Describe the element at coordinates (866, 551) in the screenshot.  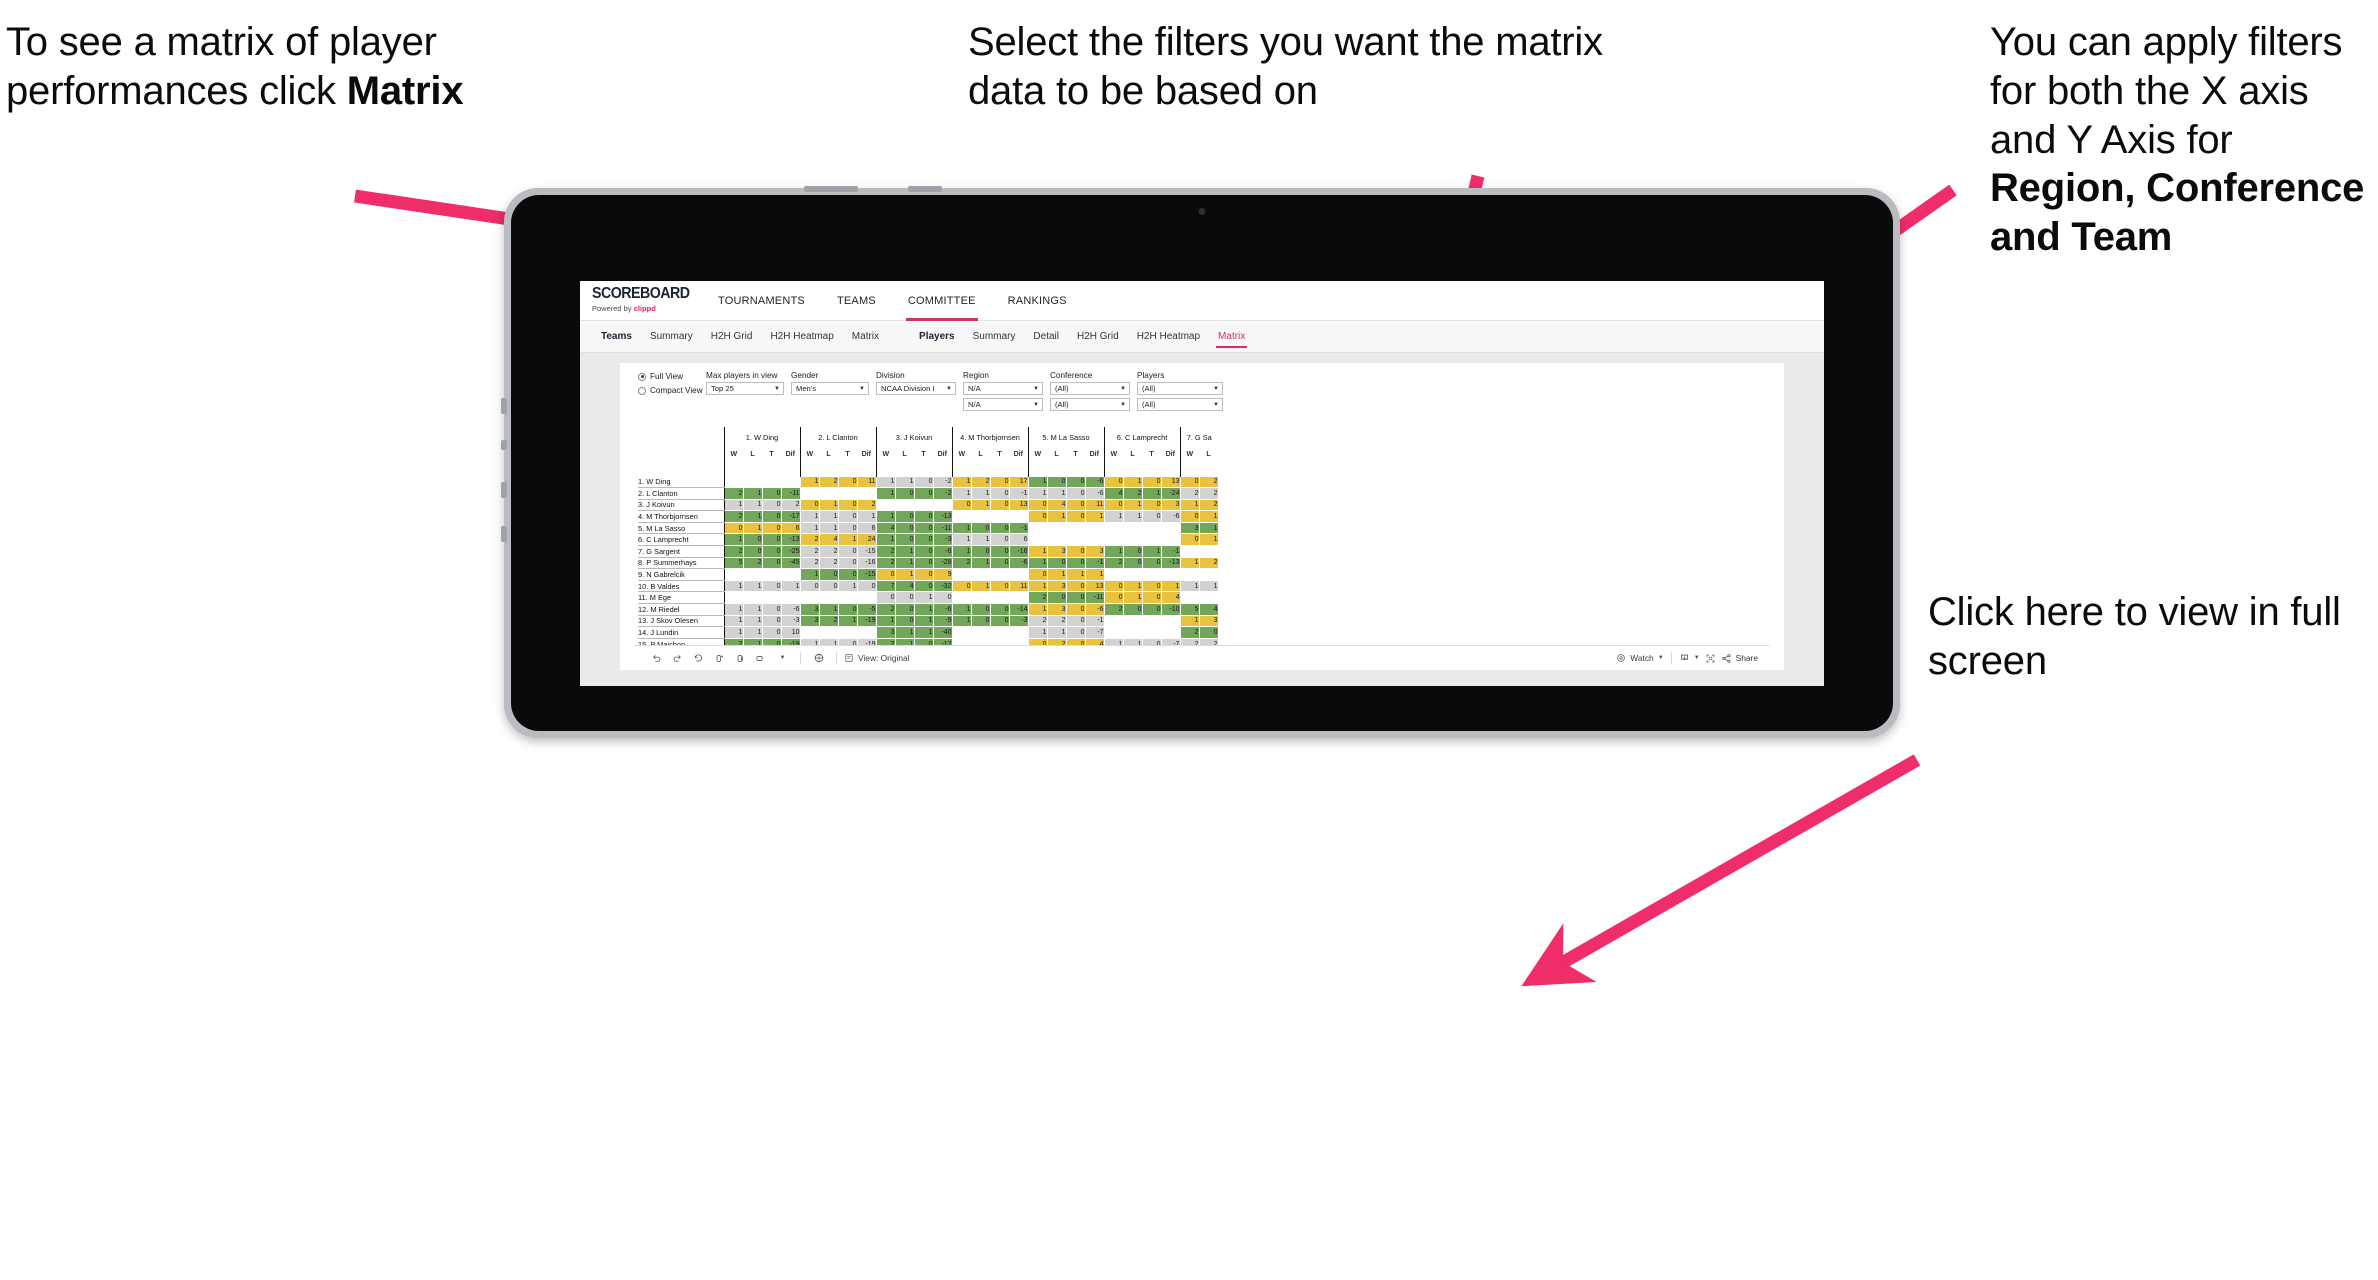
I see `matrix-cell: -15` at that location.